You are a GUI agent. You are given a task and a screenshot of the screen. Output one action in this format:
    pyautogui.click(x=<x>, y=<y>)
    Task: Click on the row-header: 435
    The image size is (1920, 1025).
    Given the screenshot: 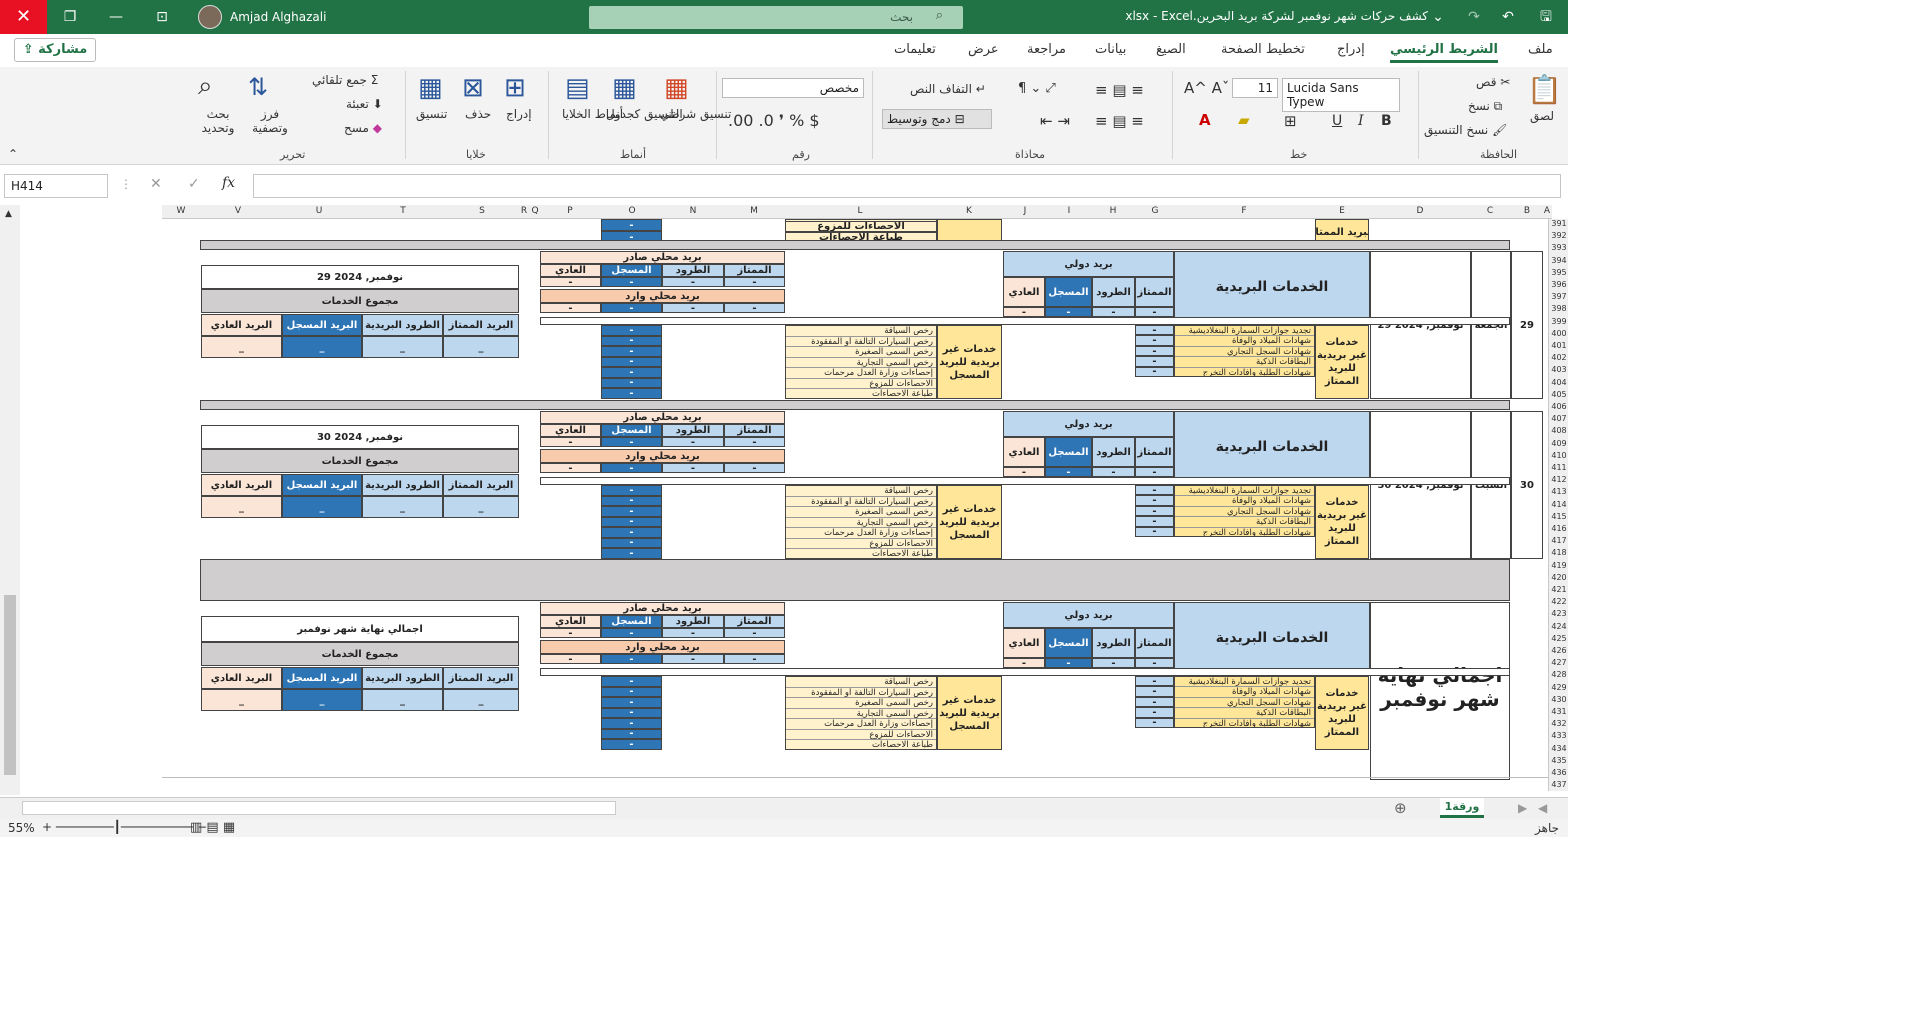 What is the action you would take?
    pyautogui.click(x=1559, y=761)
    